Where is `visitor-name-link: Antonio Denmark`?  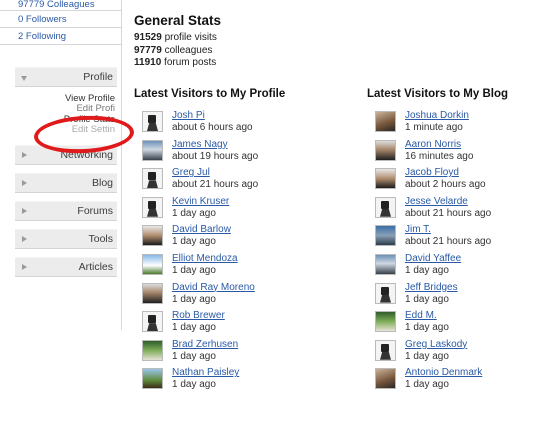 visitor-name-link: Antonio Denmark is located at coordinates (443, 372).